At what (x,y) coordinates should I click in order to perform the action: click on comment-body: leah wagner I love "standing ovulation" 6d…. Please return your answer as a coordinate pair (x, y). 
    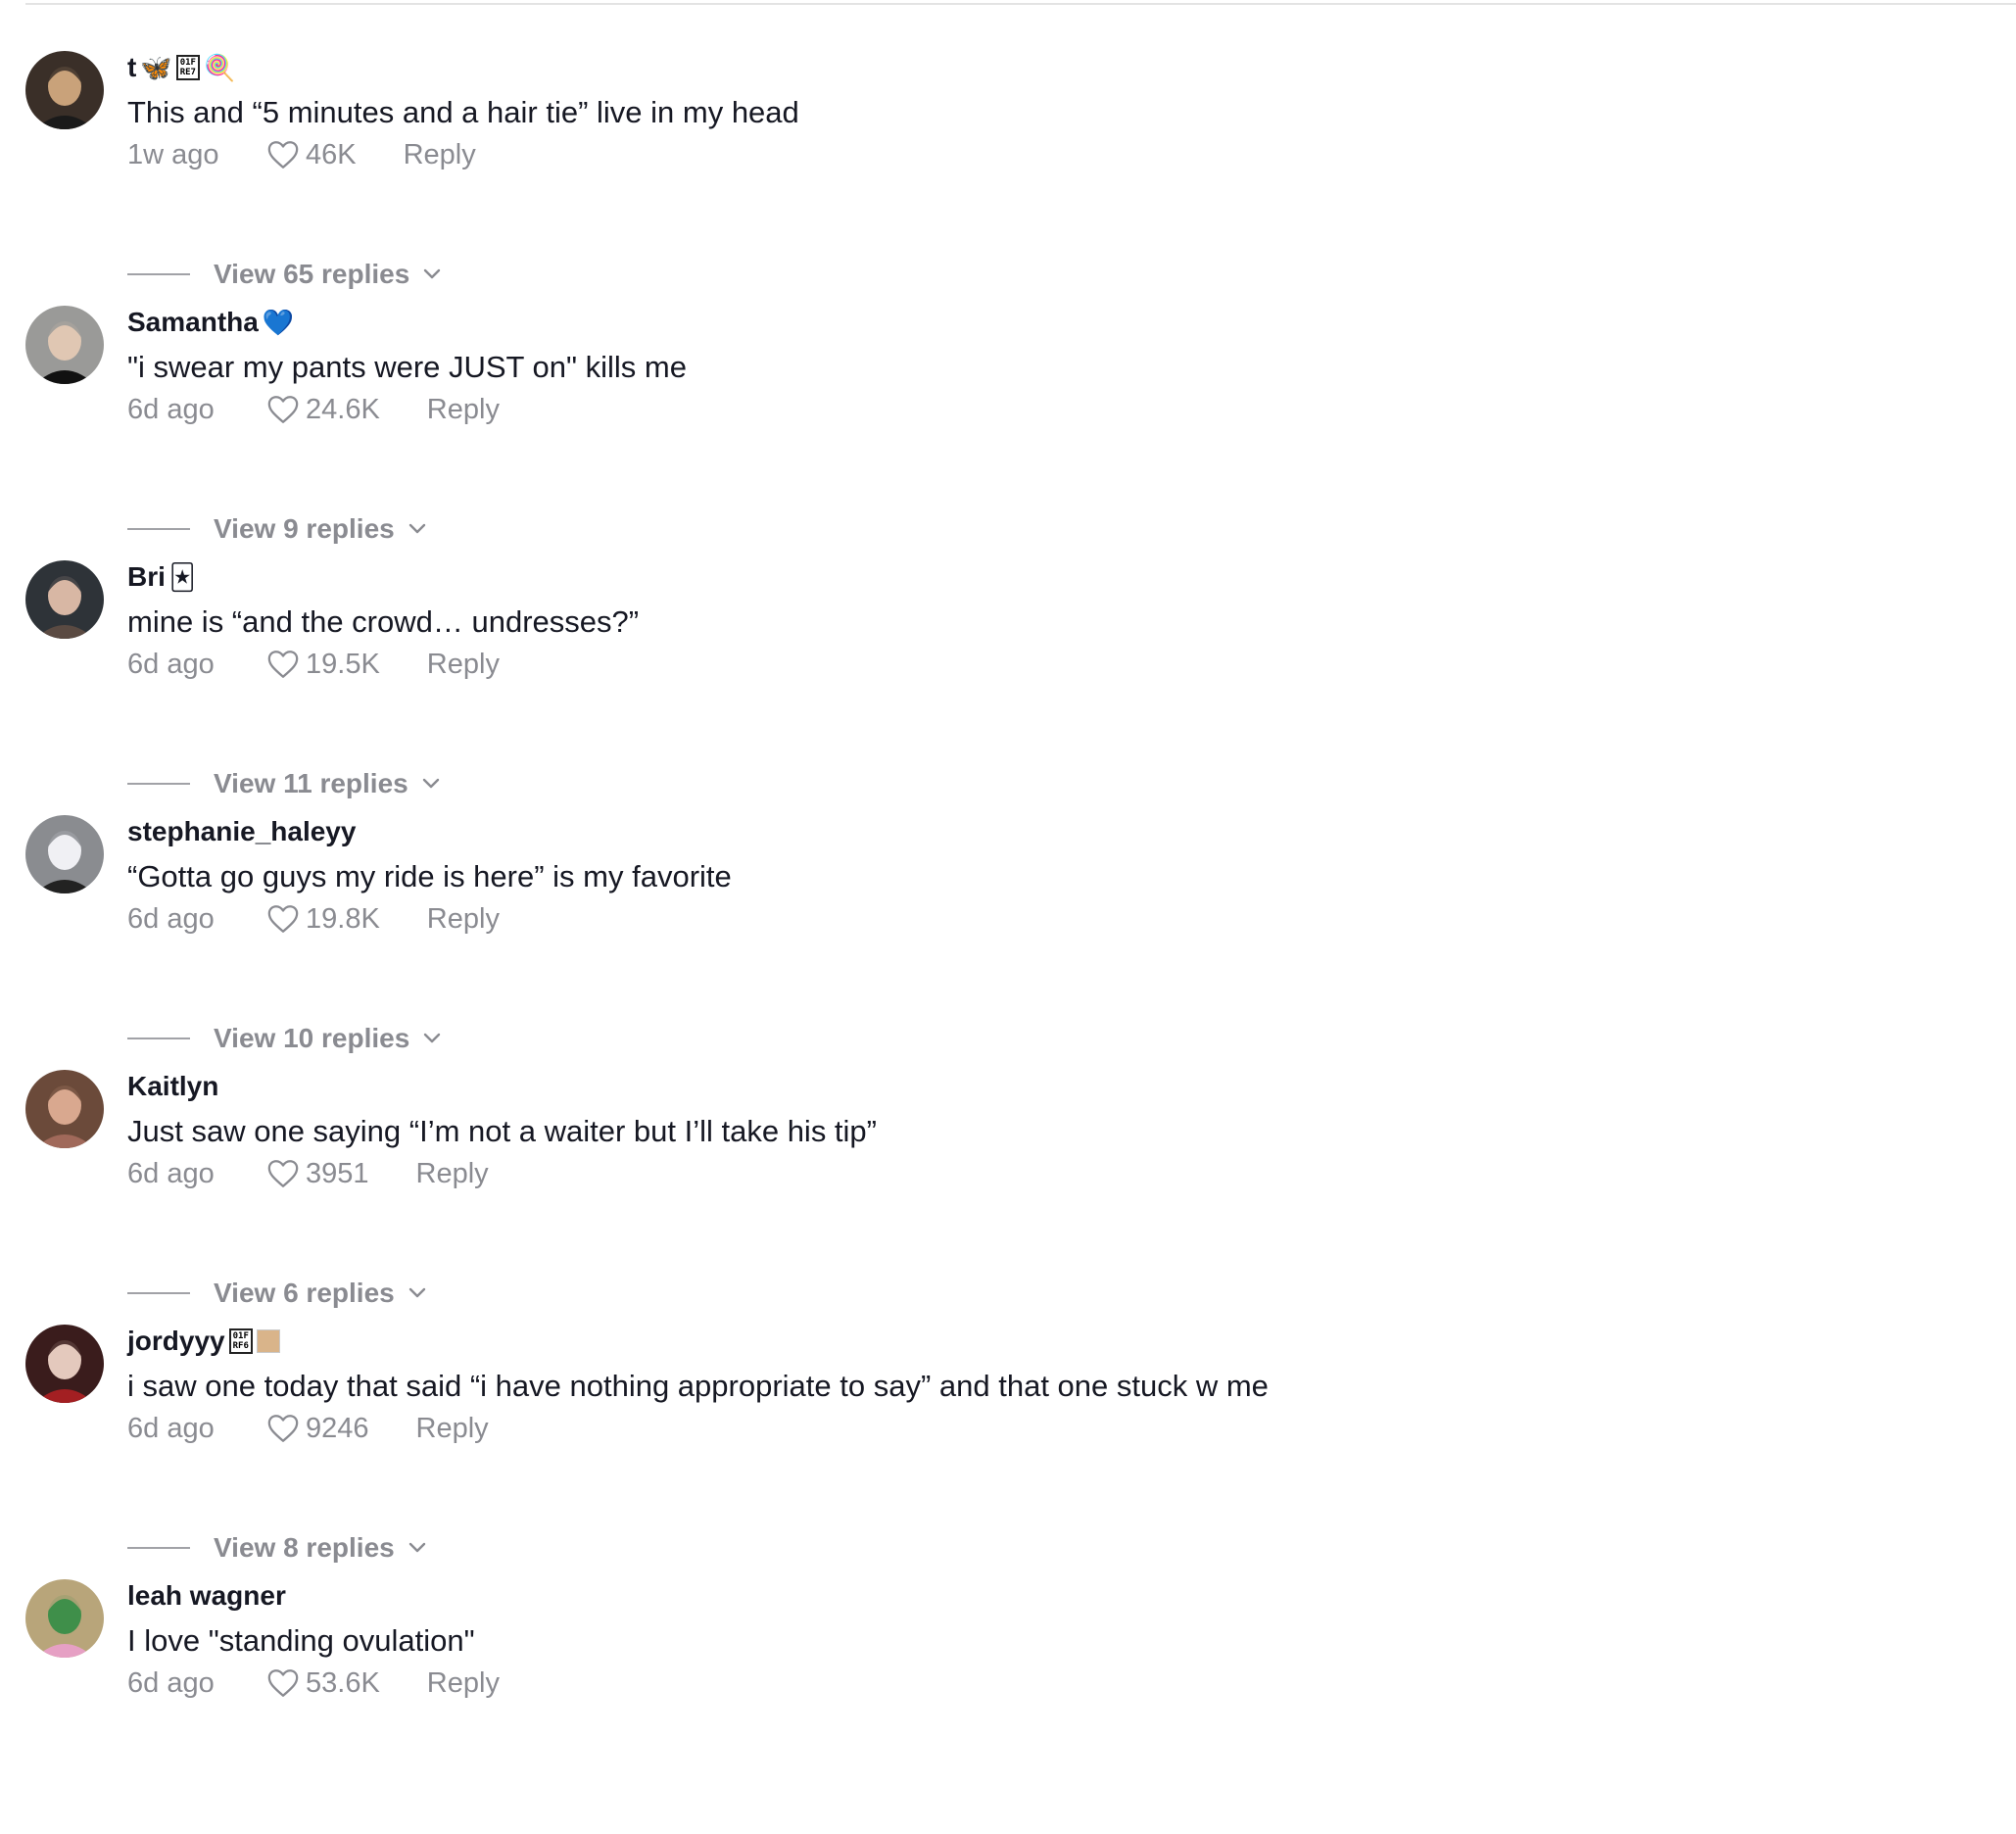
    Looking at the image, I should click on (313, 1640).